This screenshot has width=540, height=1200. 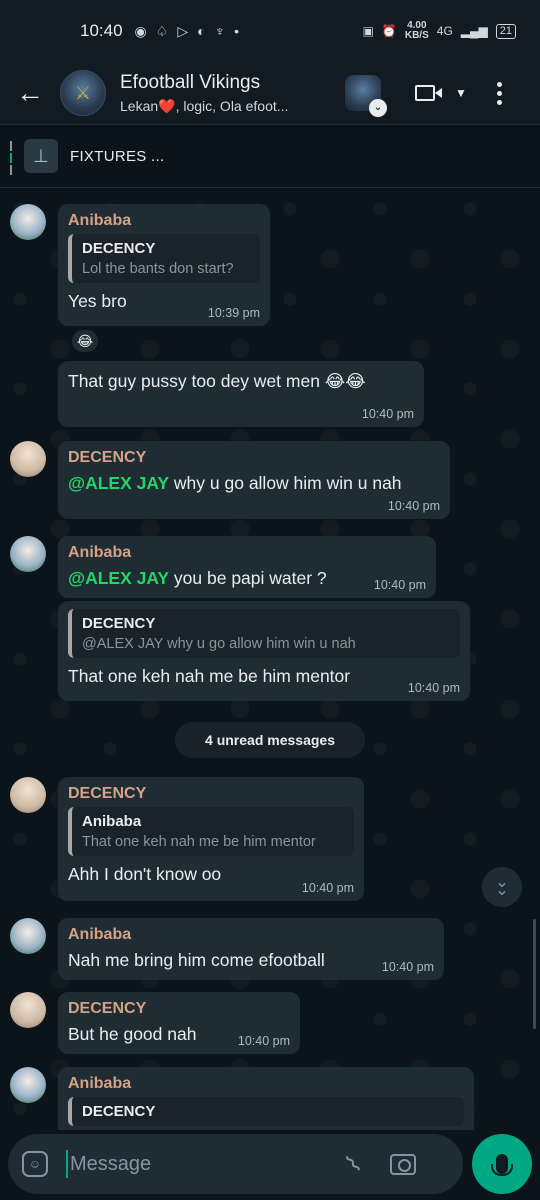 I want to click on alarm-icon: ⏰, so click(x=389, y=31).